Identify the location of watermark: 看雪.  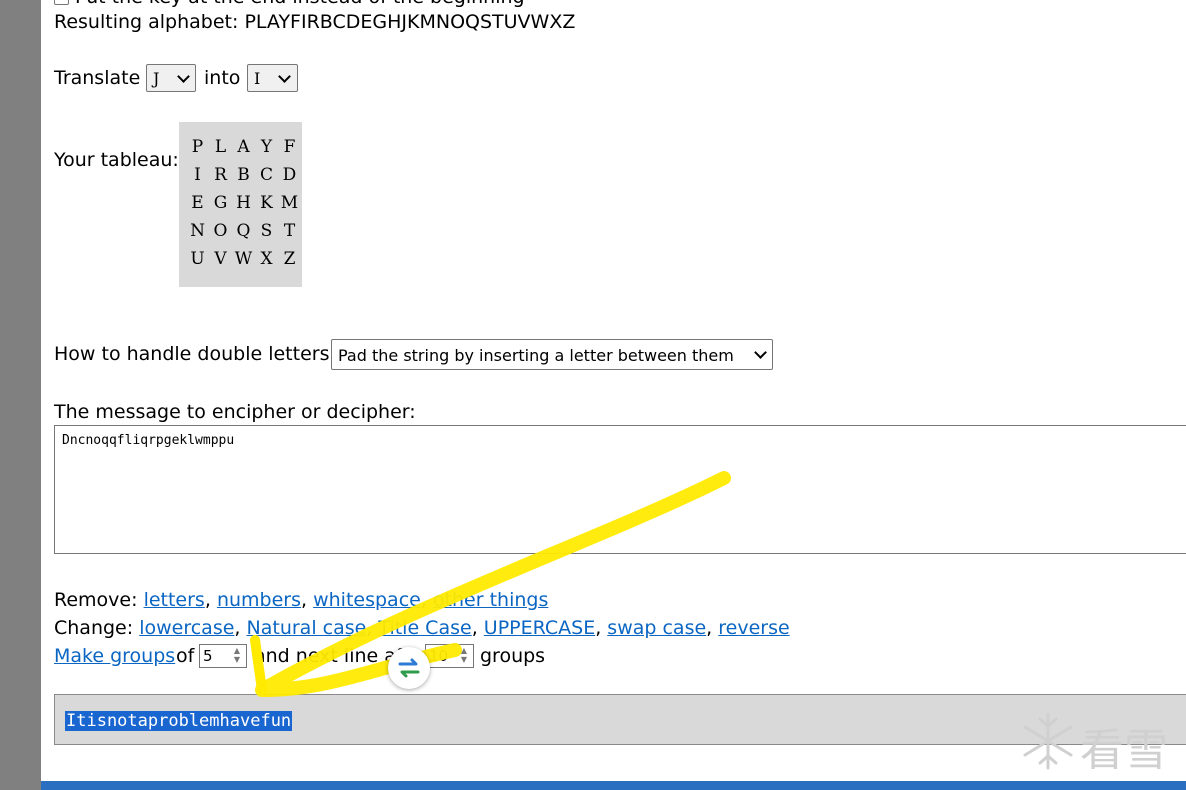
(1098, 743).